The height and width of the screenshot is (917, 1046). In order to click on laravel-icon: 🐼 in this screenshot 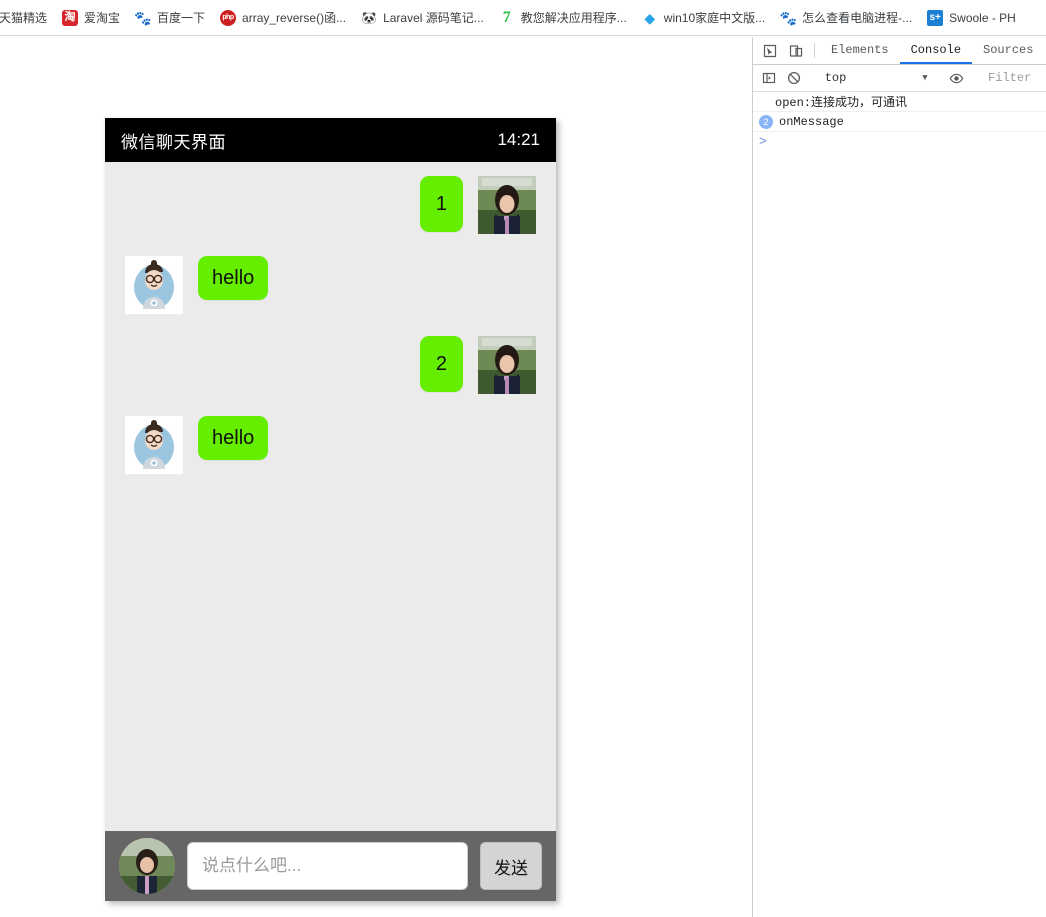, I will do `click(369, 17)`.